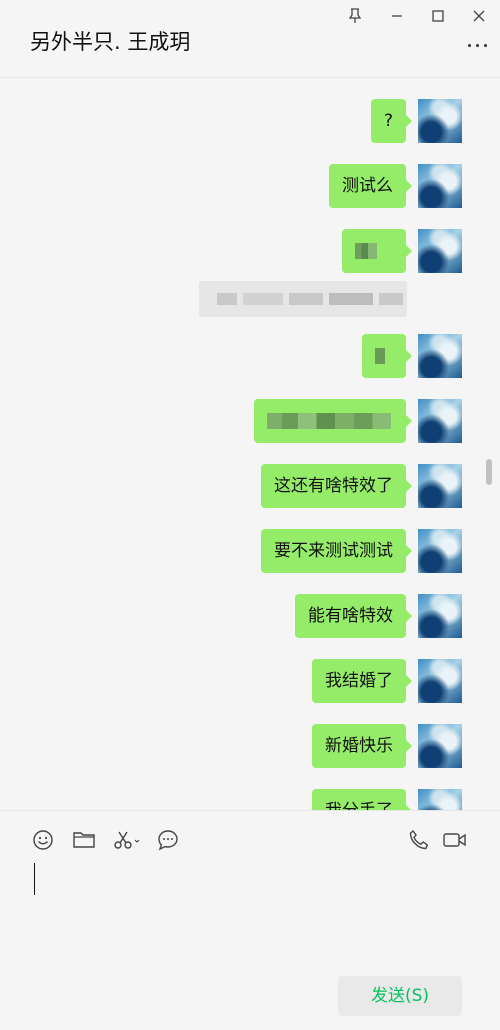  Describe the element at coordinates (362, 799) in the screenshot. I see `message-bubble: 我分手了` at that location.